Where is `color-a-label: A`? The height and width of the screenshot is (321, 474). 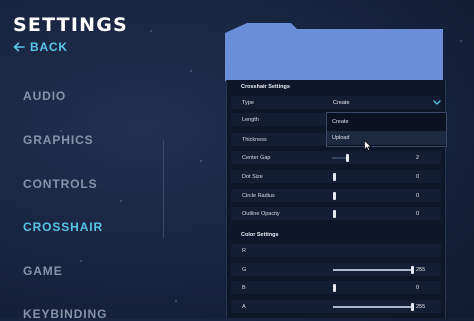 color-a-label: A is located at coordinates (244, 307).